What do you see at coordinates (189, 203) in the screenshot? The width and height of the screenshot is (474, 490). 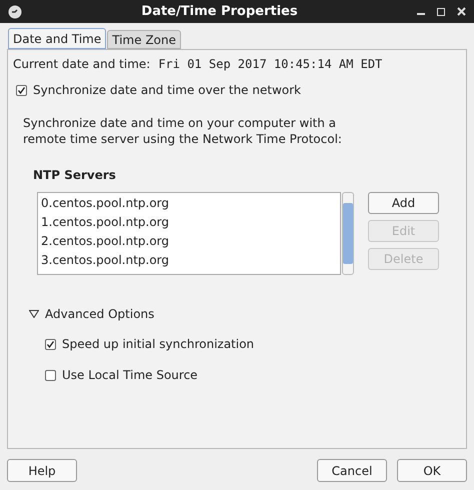 I see `server-item: 0.centos.pool.ntp.org` at bounding box center [189, 203].